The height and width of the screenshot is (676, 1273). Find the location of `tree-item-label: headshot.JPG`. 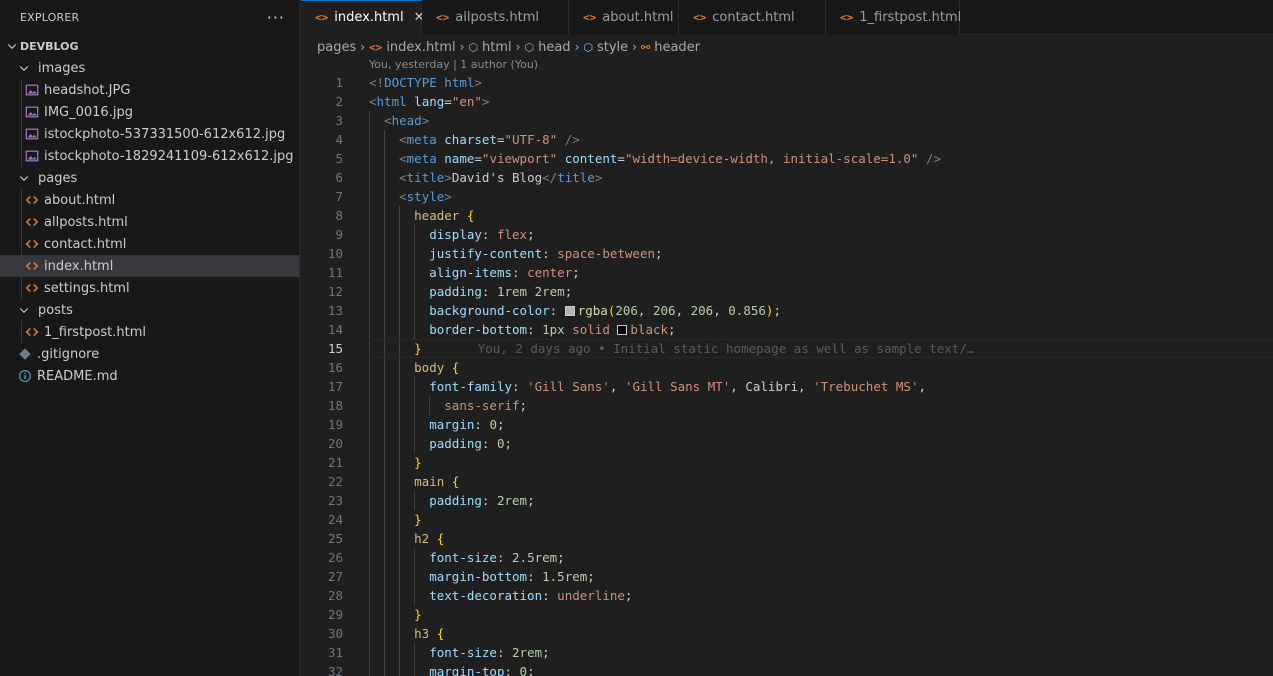

tree-item-label: headshot.JPG is located at coordinates (87, 90).